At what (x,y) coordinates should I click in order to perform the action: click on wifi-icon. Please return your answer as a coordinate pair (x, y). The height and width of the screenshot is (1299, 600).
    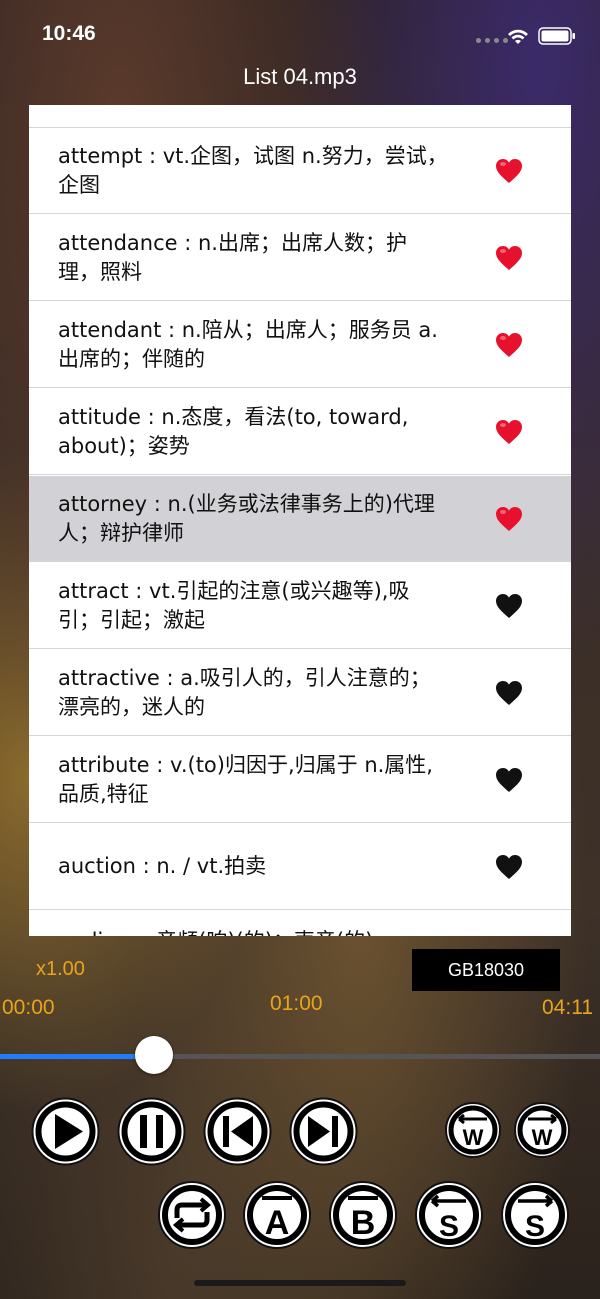
    Looking at the image, I should click on (518, 36).